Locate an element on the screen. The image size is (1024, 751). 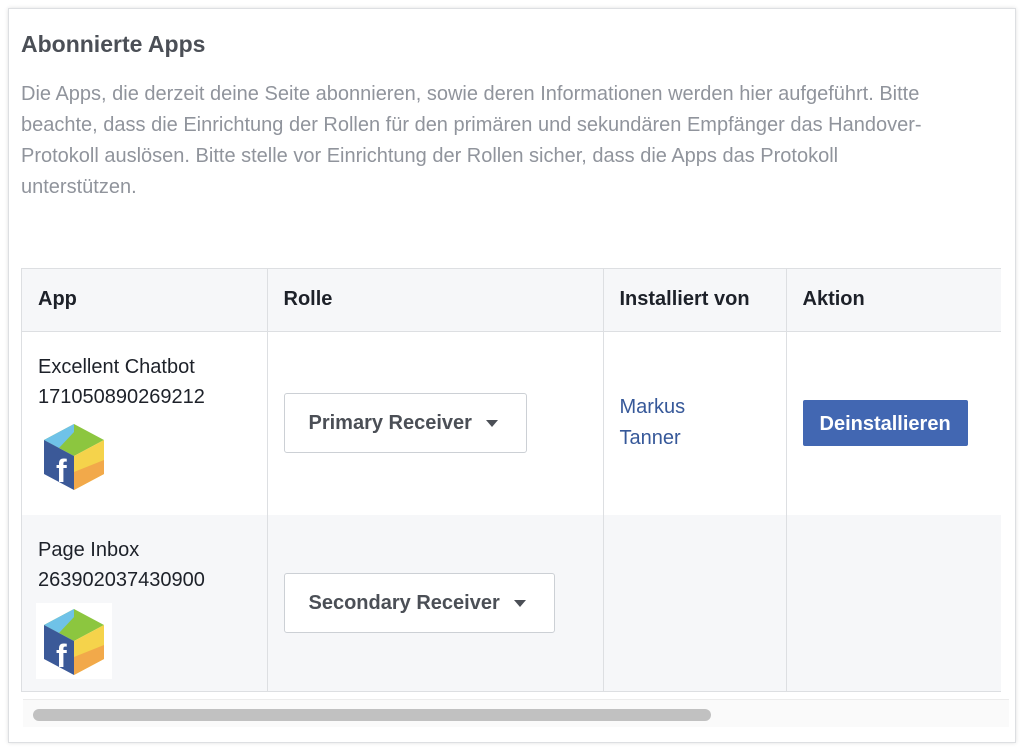
role-dropdown-primary: Primary Receiver is located at coordinates (405, 423).